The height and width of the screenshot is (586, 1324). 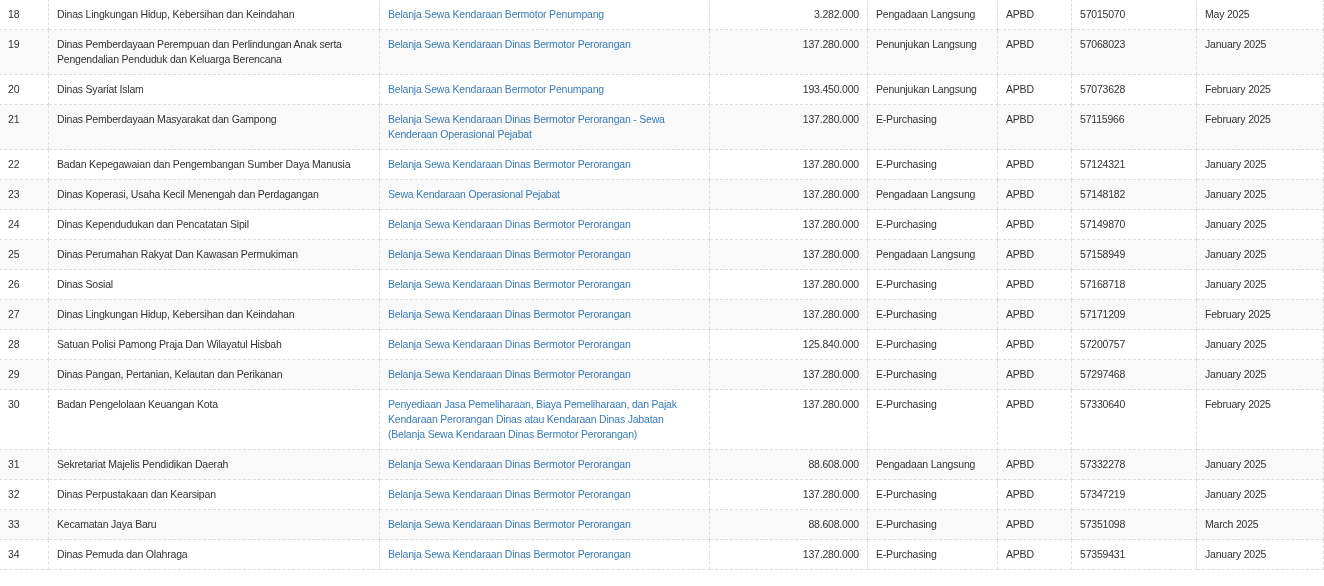 I want to click on work-unit-name: Dinas Pangan, Pertanian, Kelautan dan Perikanan, so click(x=170, y=374).